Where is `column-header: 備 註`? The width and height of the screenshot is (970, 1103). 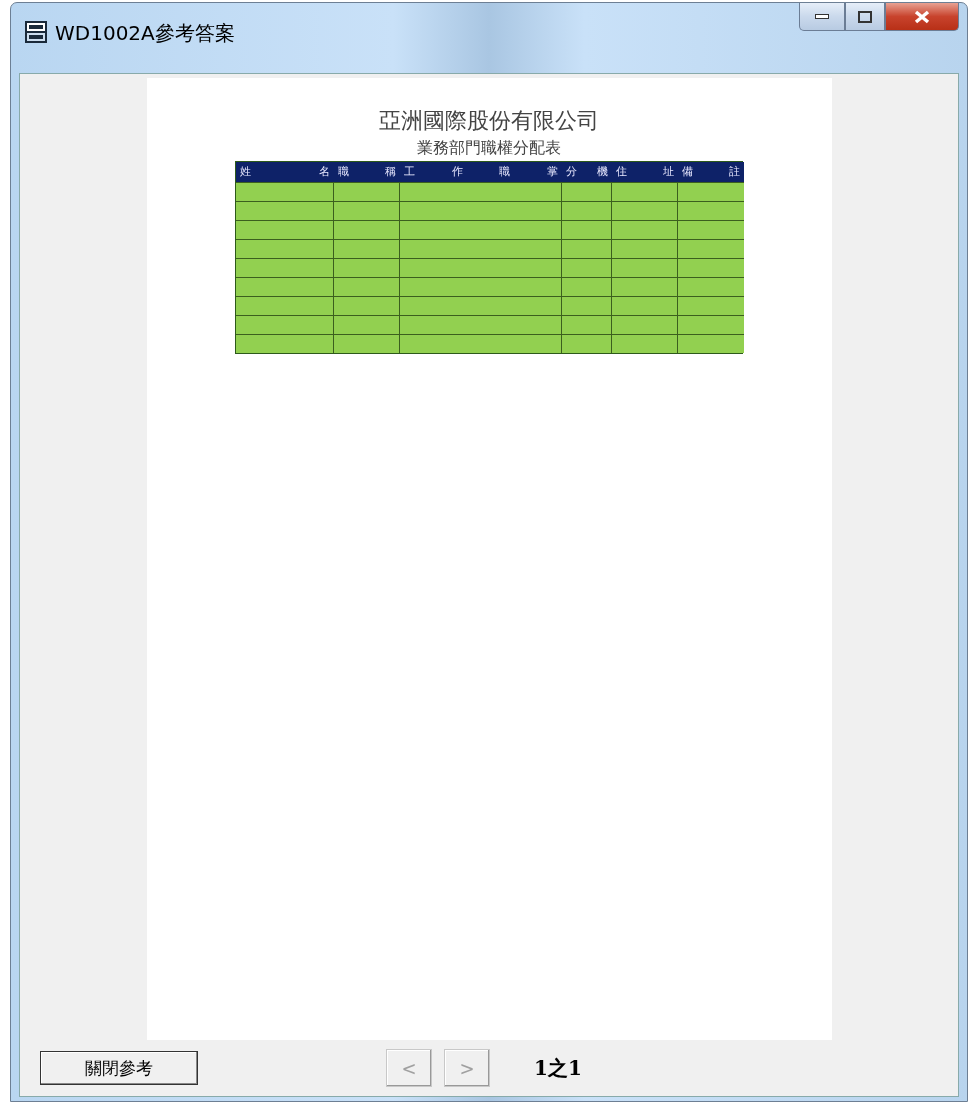
column-header: 備 註 is located at coordinates (711, 172).